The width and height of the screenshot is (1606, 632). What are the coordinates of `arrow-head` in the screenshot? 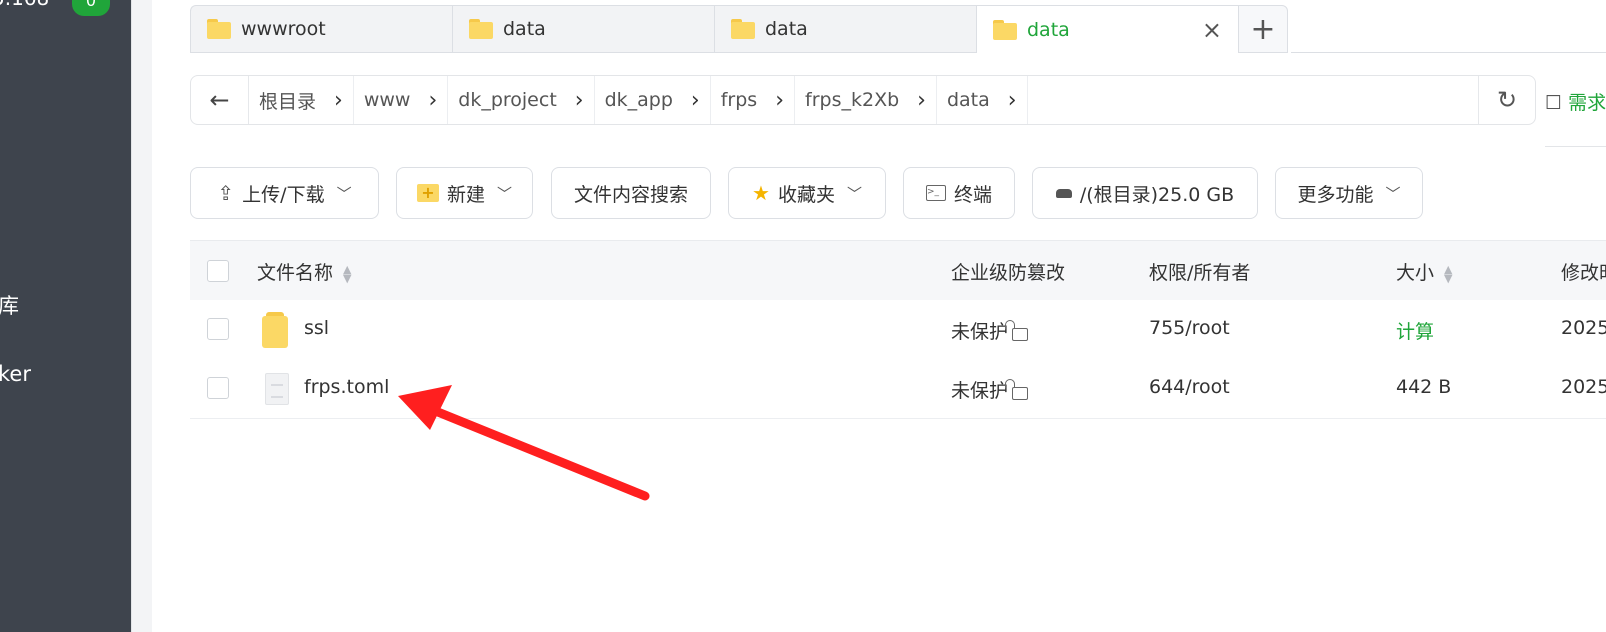 It's located at (425, 407).